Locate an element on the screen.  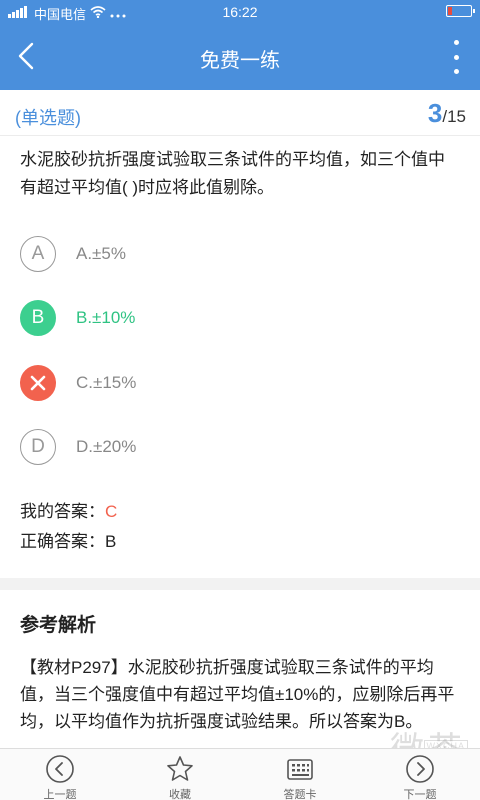
prev-question-button: 上一题 is located at coordinates (60, 774).